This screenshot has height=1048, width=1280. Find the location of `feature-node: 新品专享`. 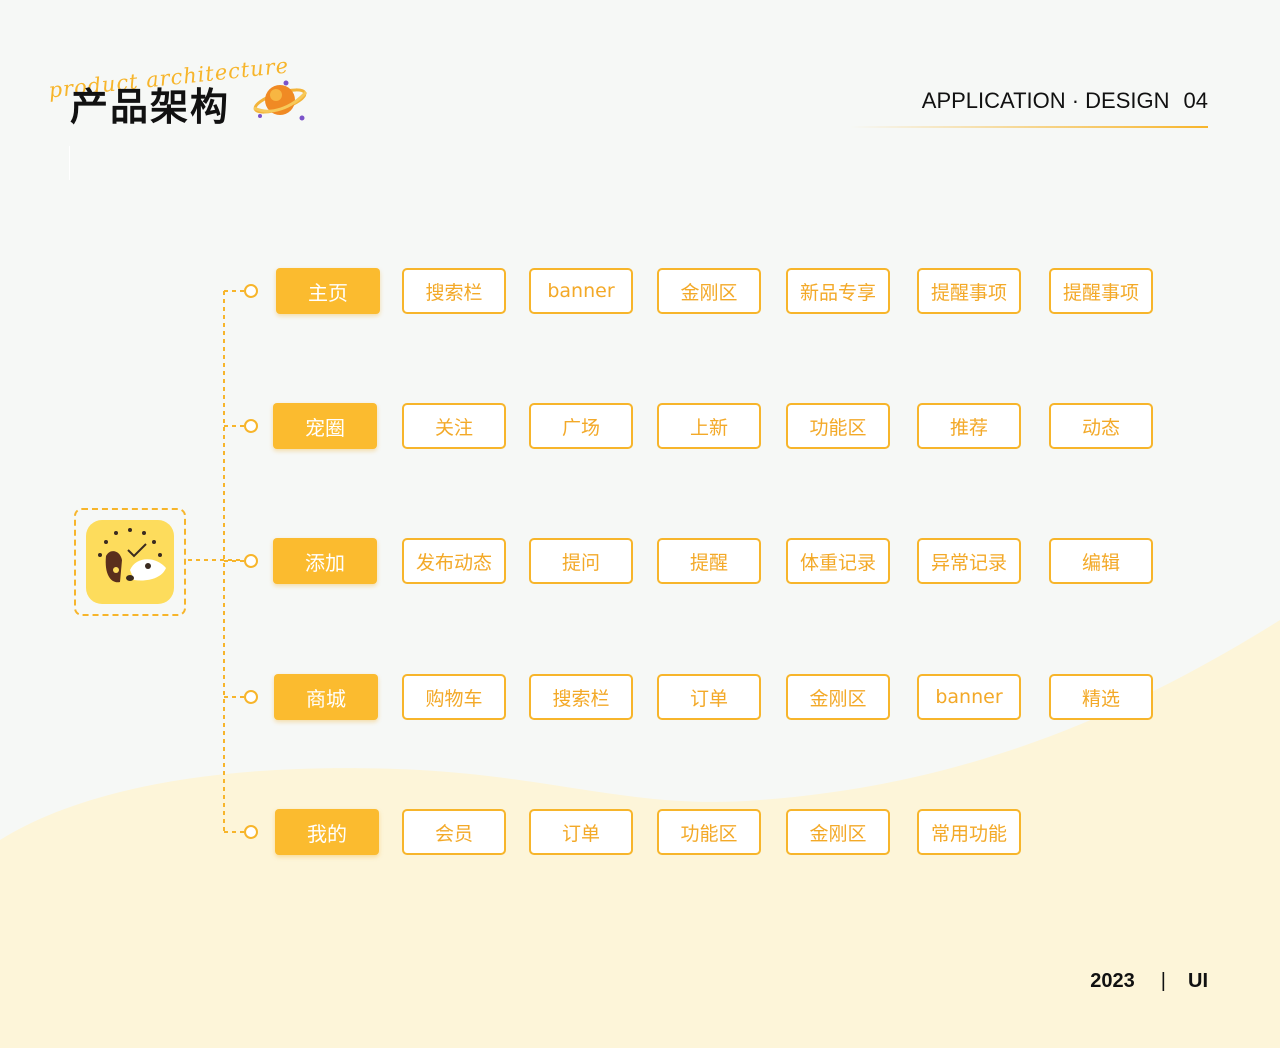

feature-node: 新品专享 is located at coordinates (838, 291).